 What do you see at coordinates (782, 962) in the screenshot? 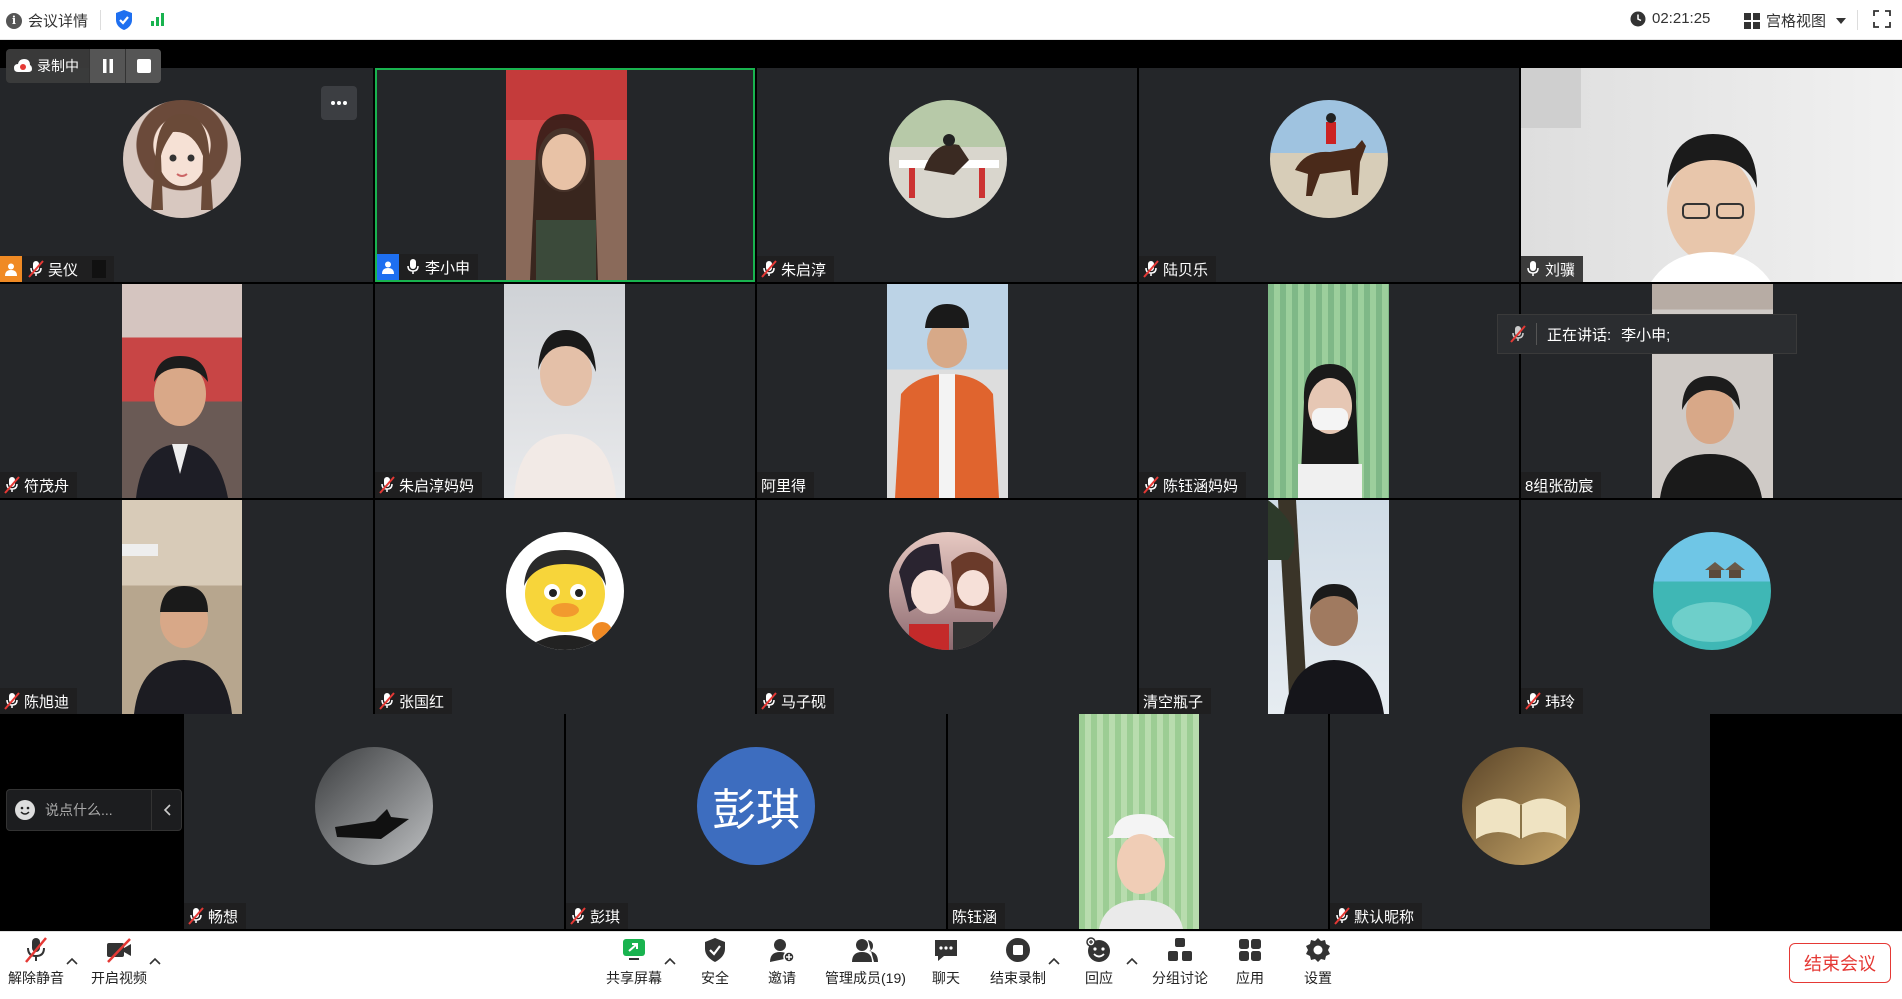
I see `invite-button: 邀请` at bounding box center [782, 962].